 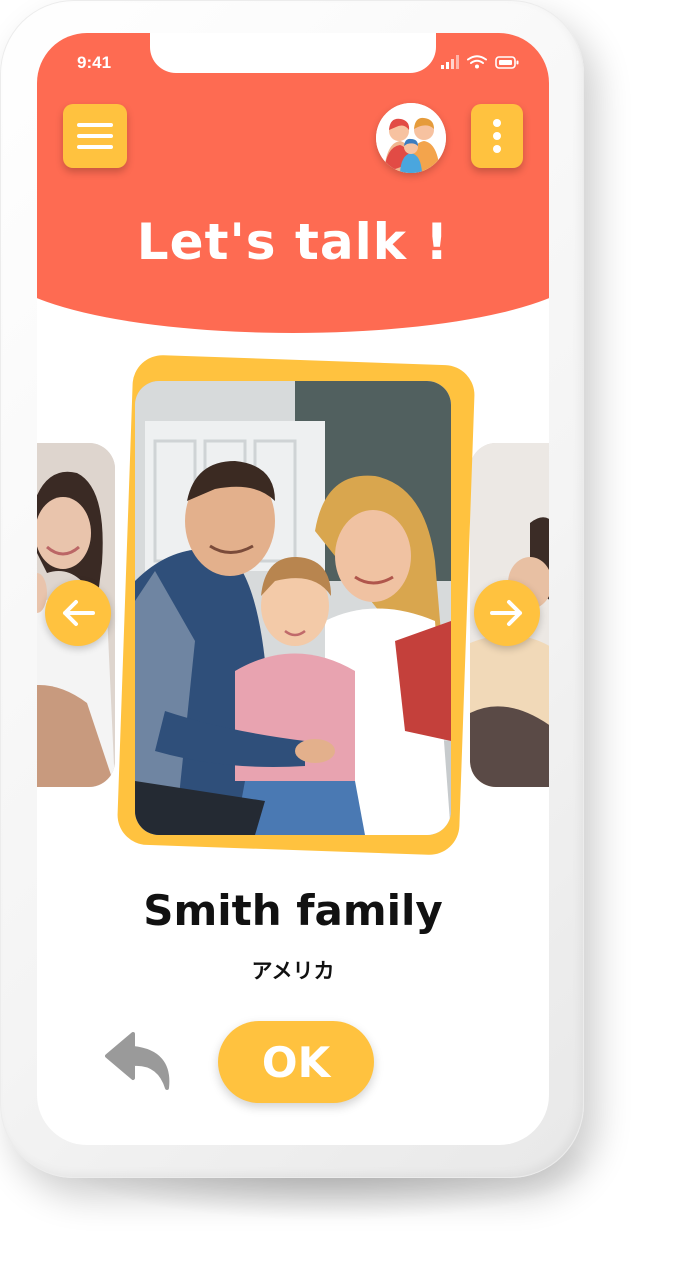 I want to click on wifi-icon, so click(x=477, y=62).